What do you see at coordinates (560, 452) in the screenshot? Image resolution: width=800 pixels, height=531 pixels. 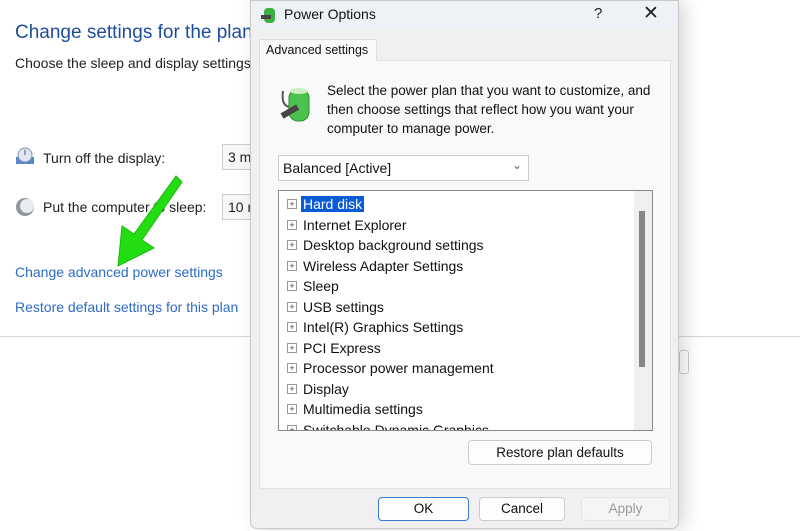 I see `restore-plan-defaults-button: Restore plan defaults` at bounding box center [560, 452].